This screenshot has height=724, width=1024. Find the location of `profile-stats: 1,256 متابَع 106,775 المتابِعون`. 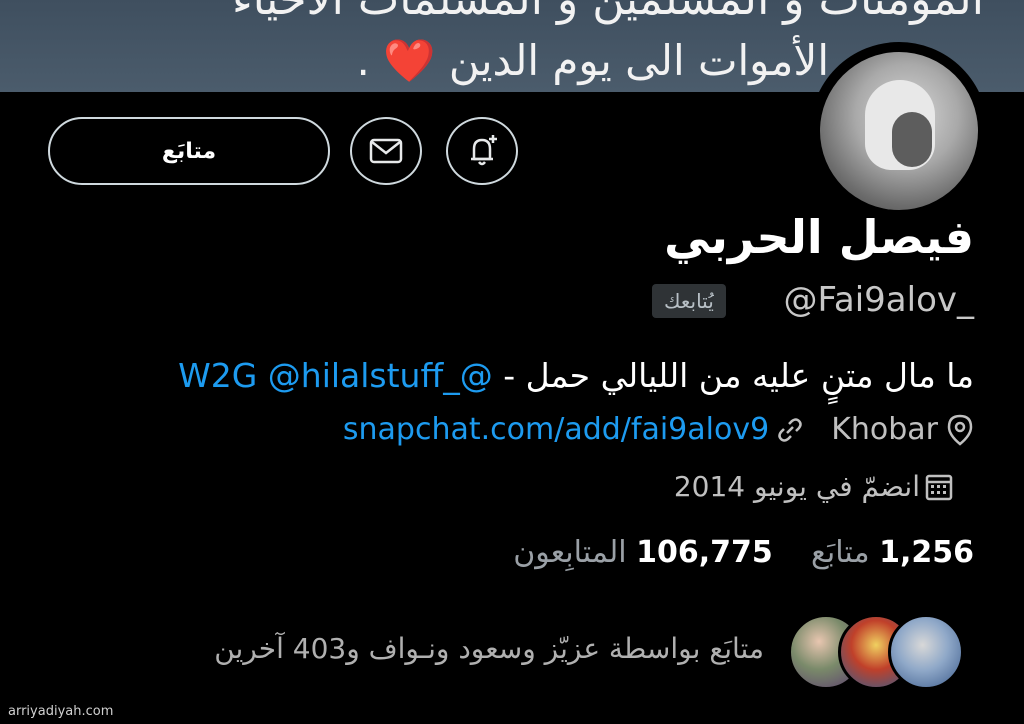

profile-stats: 1,256 متابَع 106,775 المتابِعون is located at coordinates (743, 552).